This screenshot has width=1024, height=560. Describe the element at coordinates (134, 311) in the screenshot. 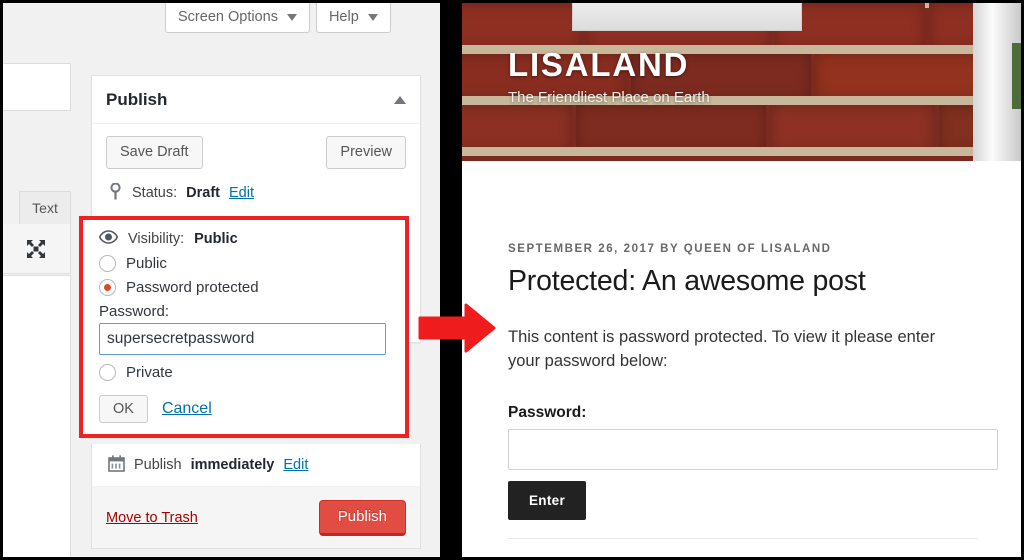

I see `password-field-label: Password:` at that location.